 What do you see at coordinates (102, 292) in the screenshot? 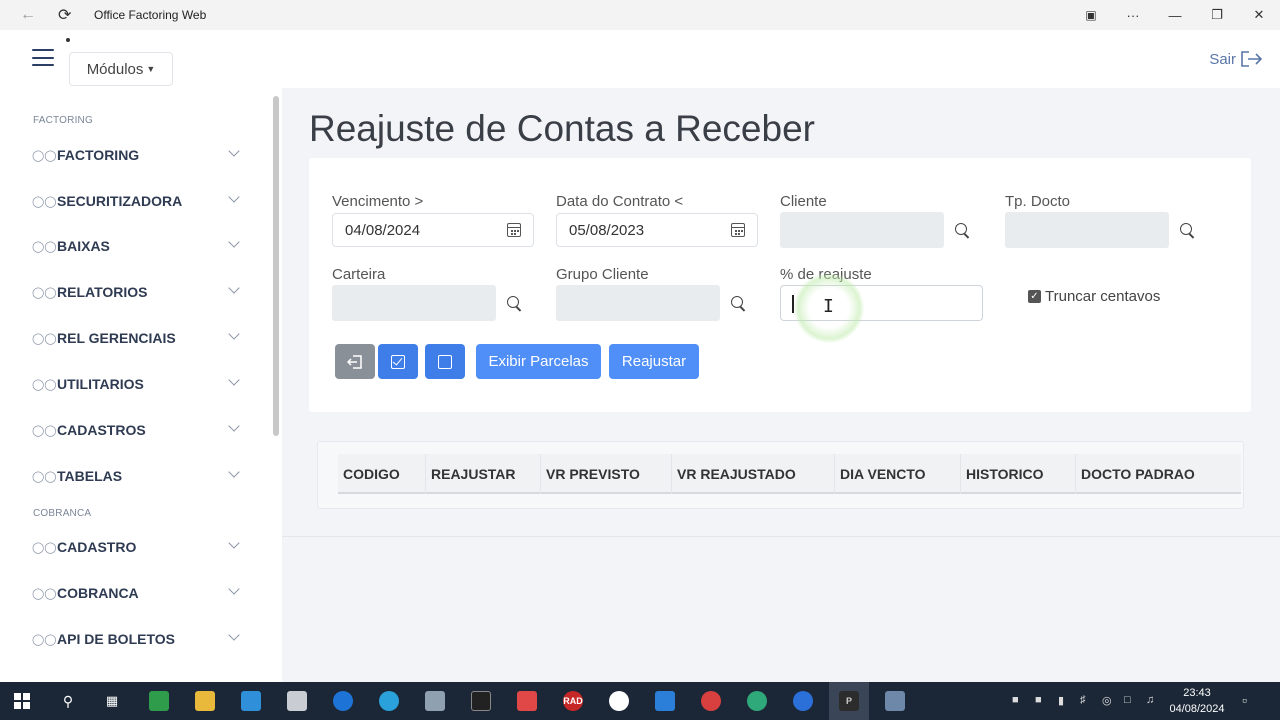
I see `sidebar-item-label: RELATORIOS` at bounding box center [102, 292].